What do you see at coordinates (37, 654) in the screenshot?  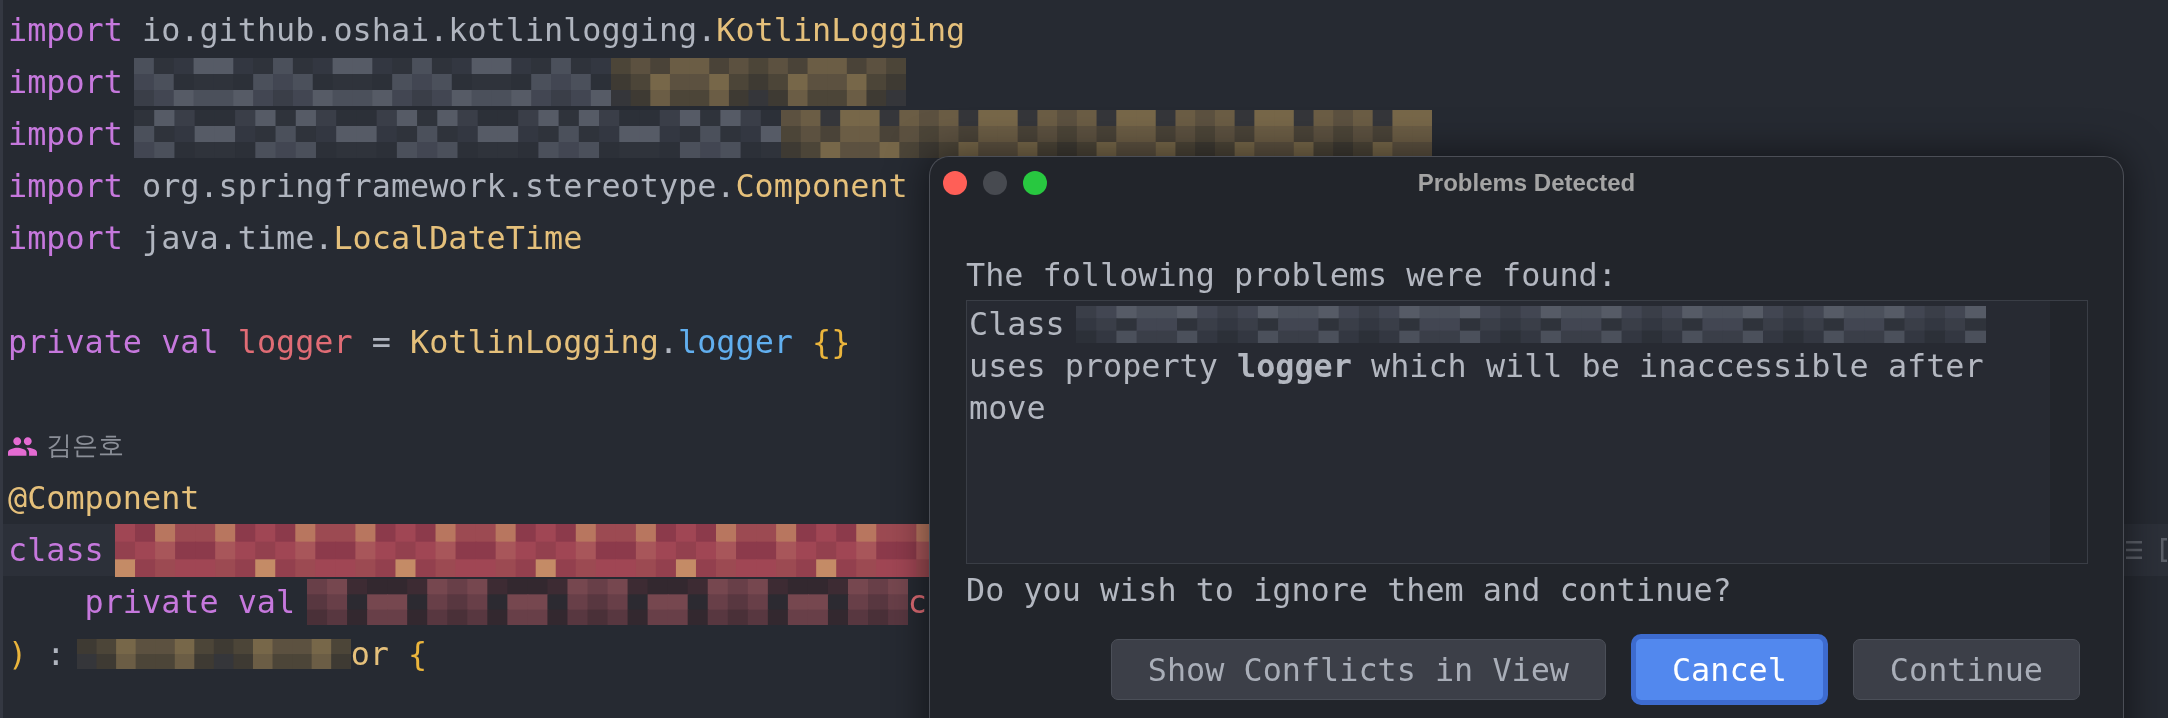 I see `code-text: ) :` at bounding box center [37, 654].